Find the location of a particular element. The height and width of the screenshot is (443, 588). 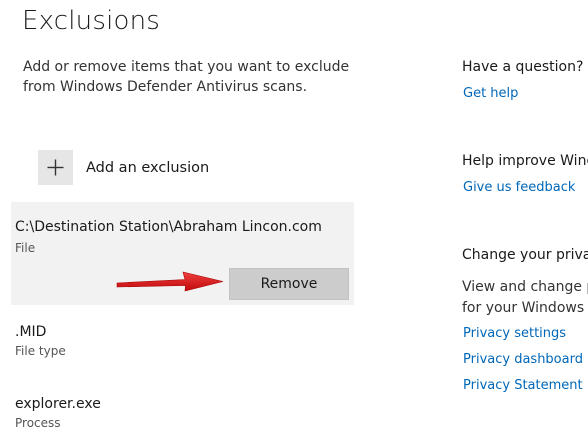

list-item: explorer.exe Process is located at coordinates (58, 413).